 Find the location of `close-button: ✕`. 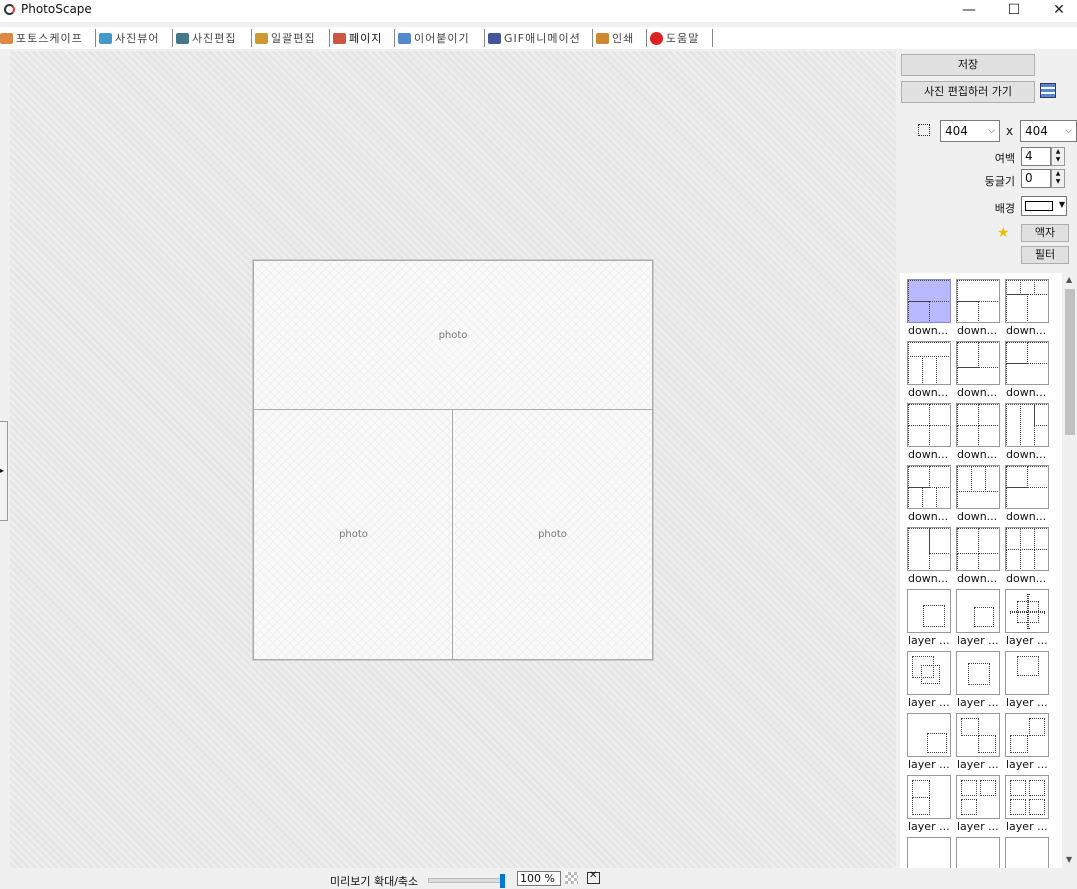

close-button: ✕ is located at coordinates (1056, 11).